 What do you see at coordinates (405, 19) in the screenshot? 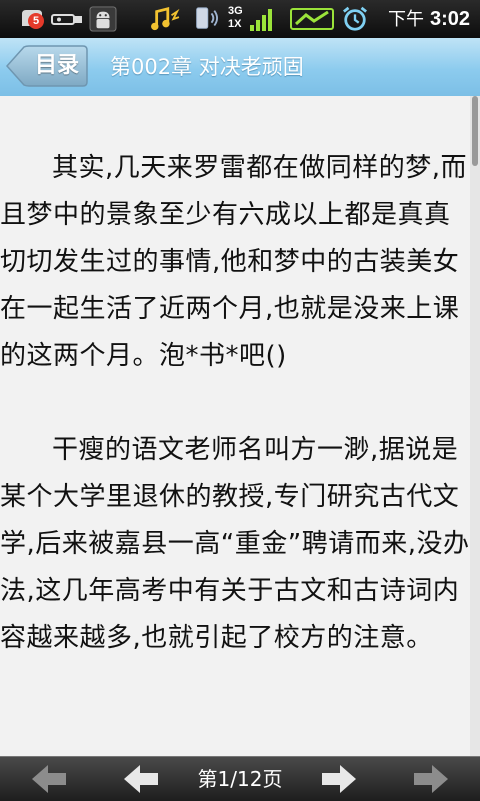
I see `time-period: 下午` at bounding box center [405, 19].